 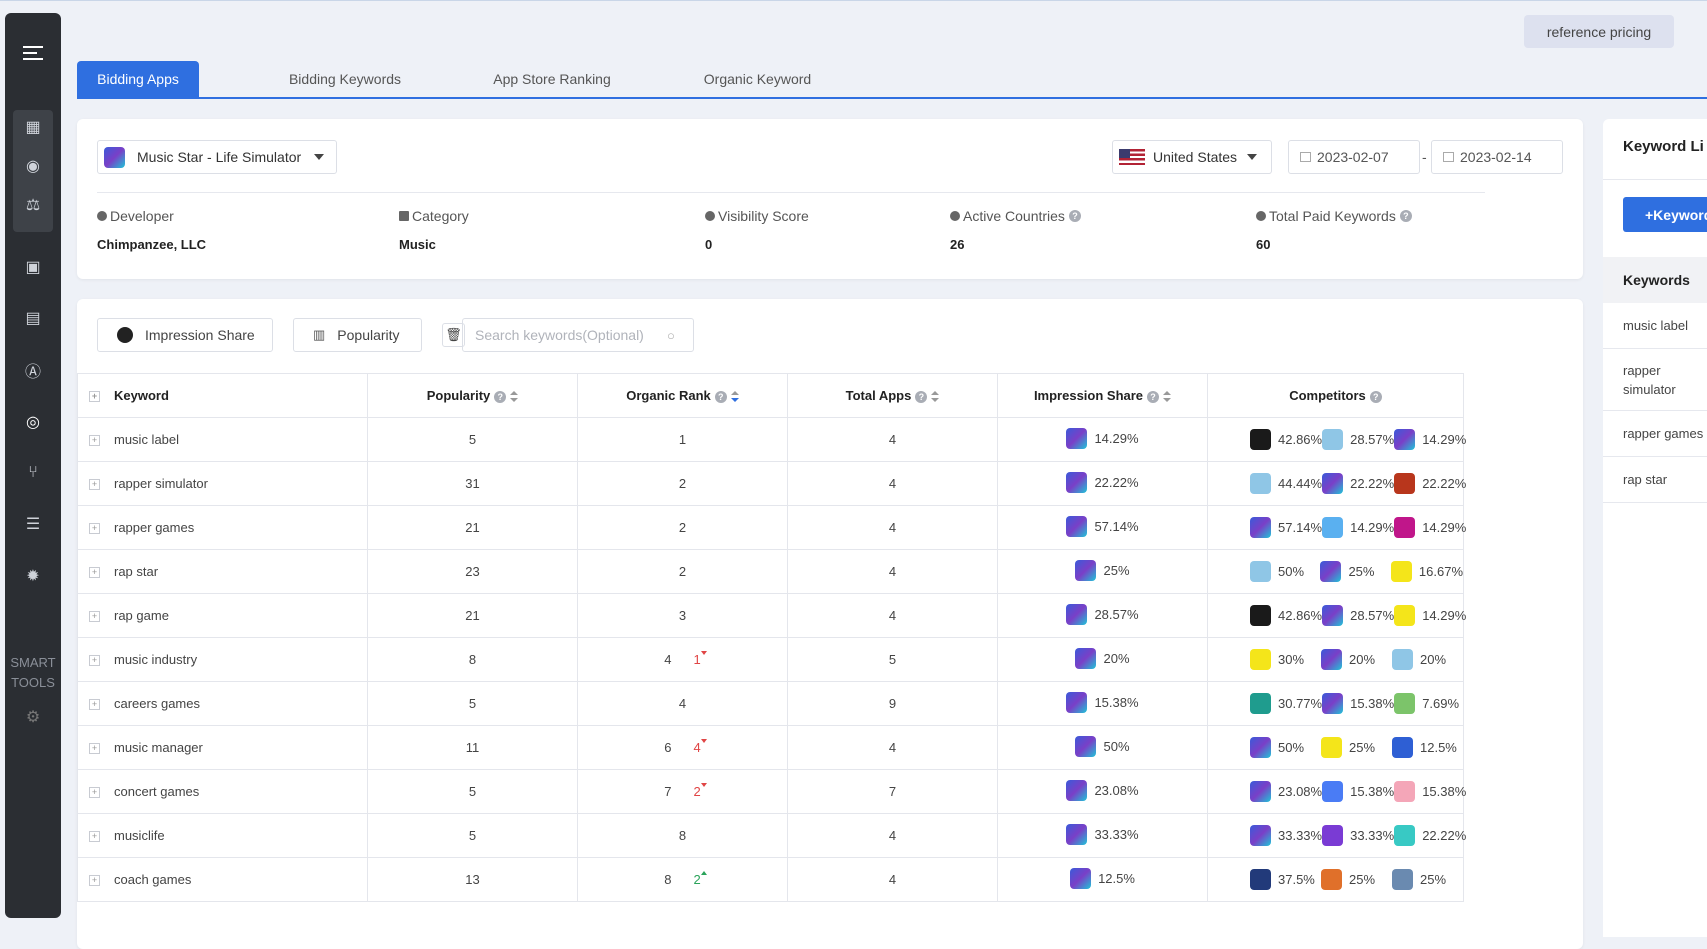 What do you see at coordinates (1102, 482) in the screenshot?
I see `own-app-share: 22.22%` at bounding box center [1102, 482].